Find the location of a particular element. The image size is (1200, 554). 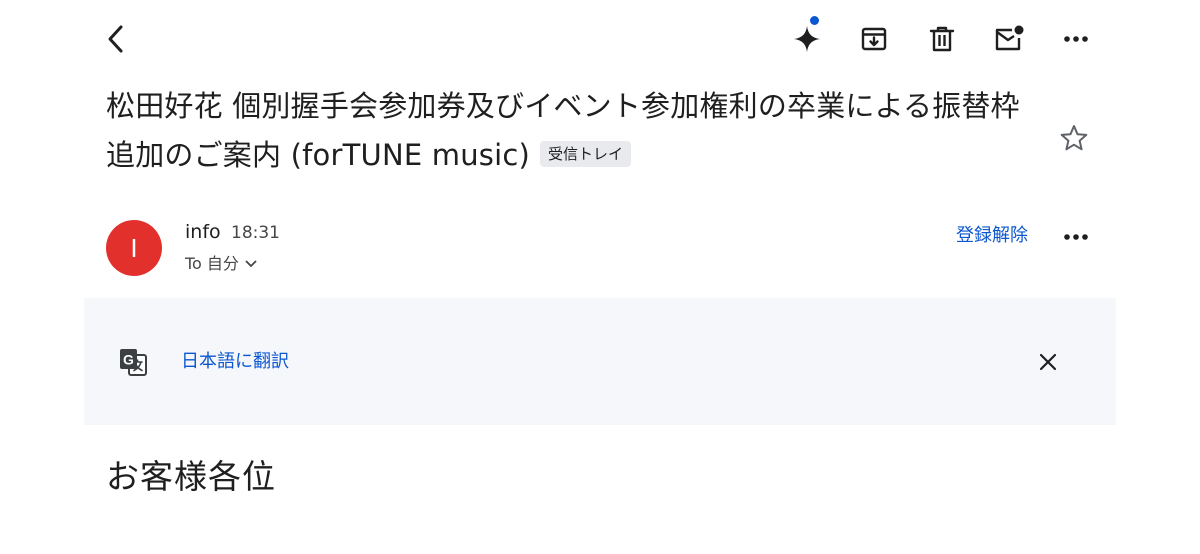

email-body-greeting: お客様各位 is located at coordinates (191, 476).